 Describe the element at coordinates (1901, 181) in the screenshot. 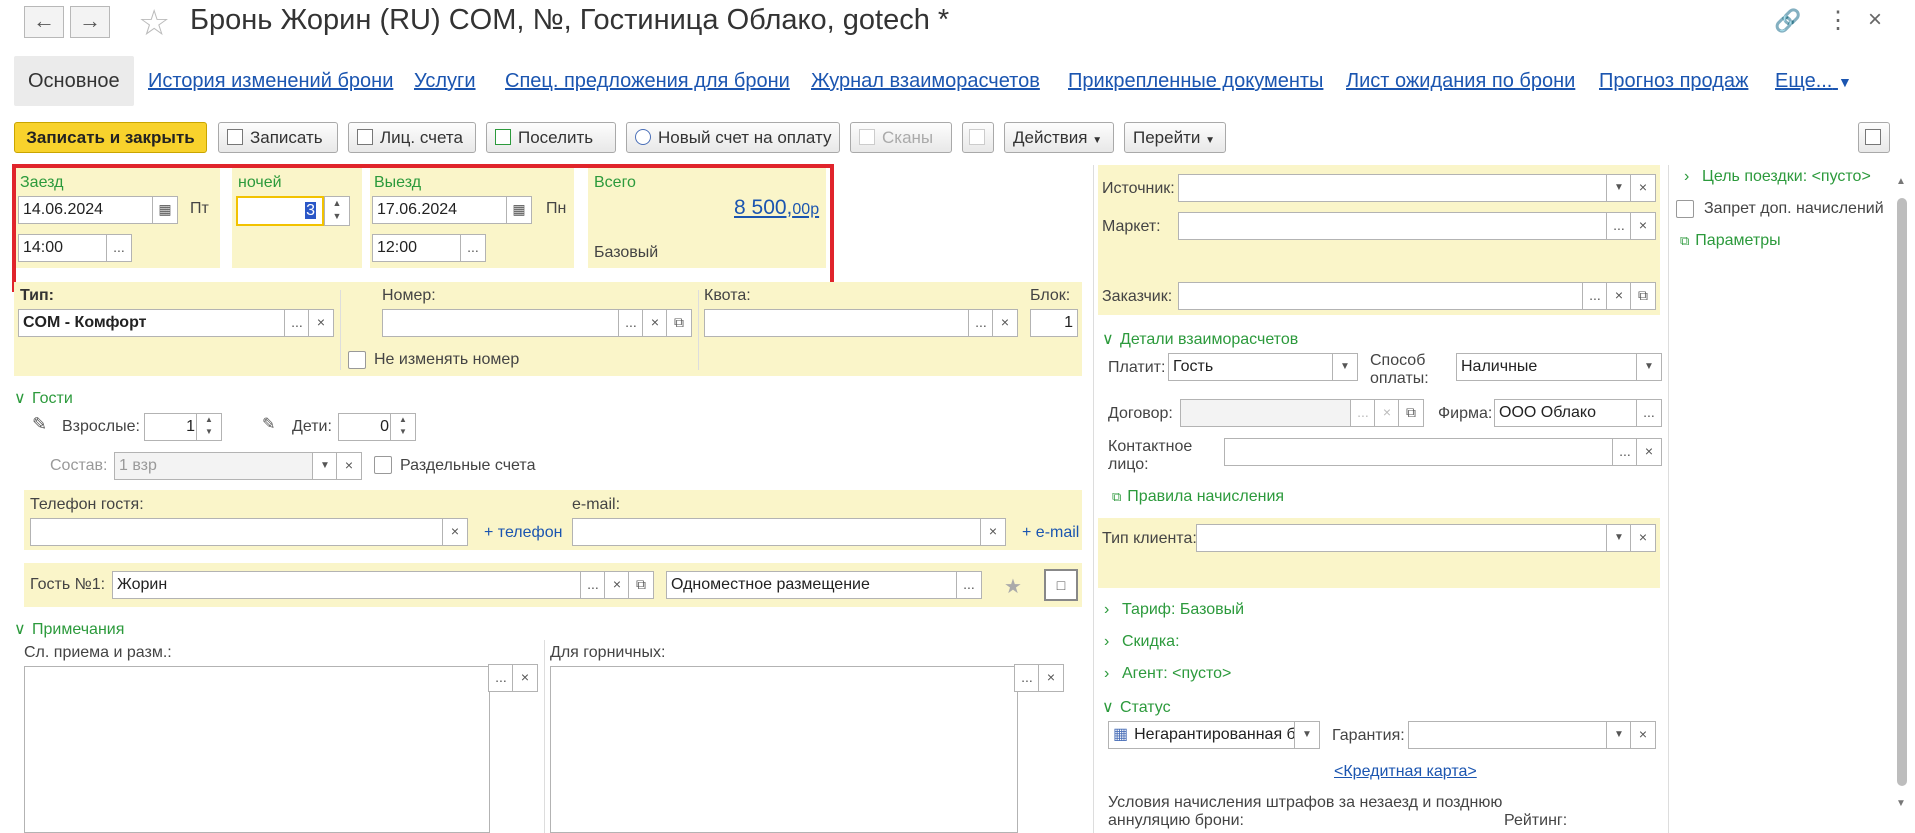

I see `scroll-up-icon: ▲` at that location.